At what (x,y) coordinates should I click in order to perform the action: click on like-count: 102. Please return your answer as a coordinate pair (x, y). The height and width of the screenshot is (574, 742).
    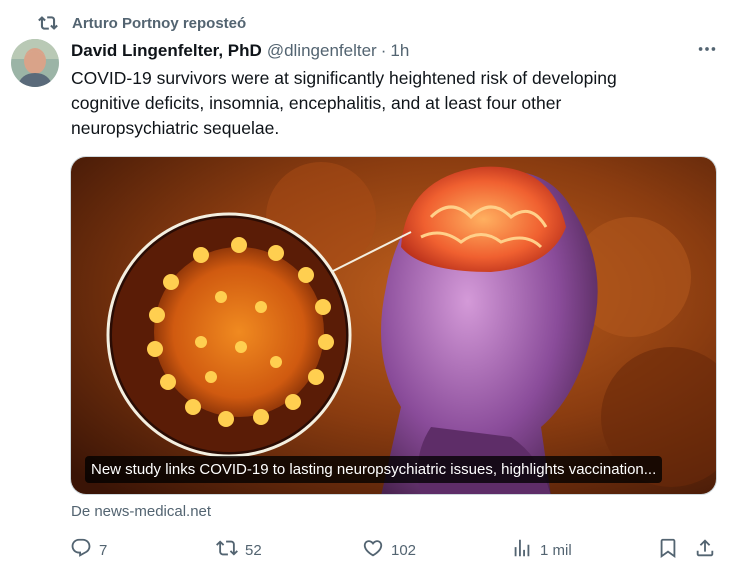
    Looking at the image, I should click on (404, 550).